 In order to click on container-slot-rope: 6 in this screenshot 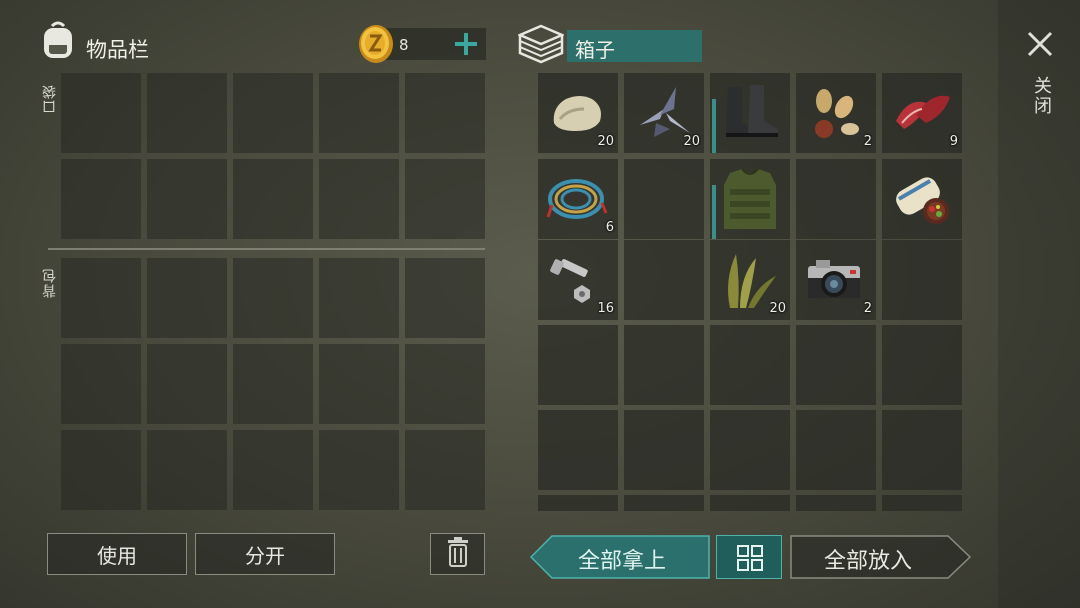, I will do `click(578, 199)`.